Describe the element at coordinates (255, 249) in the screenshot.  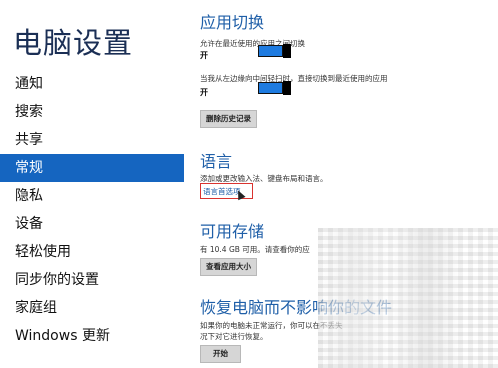
I see `storage-description: 有 10.4 GB 可用。请查看你的应` at that location.